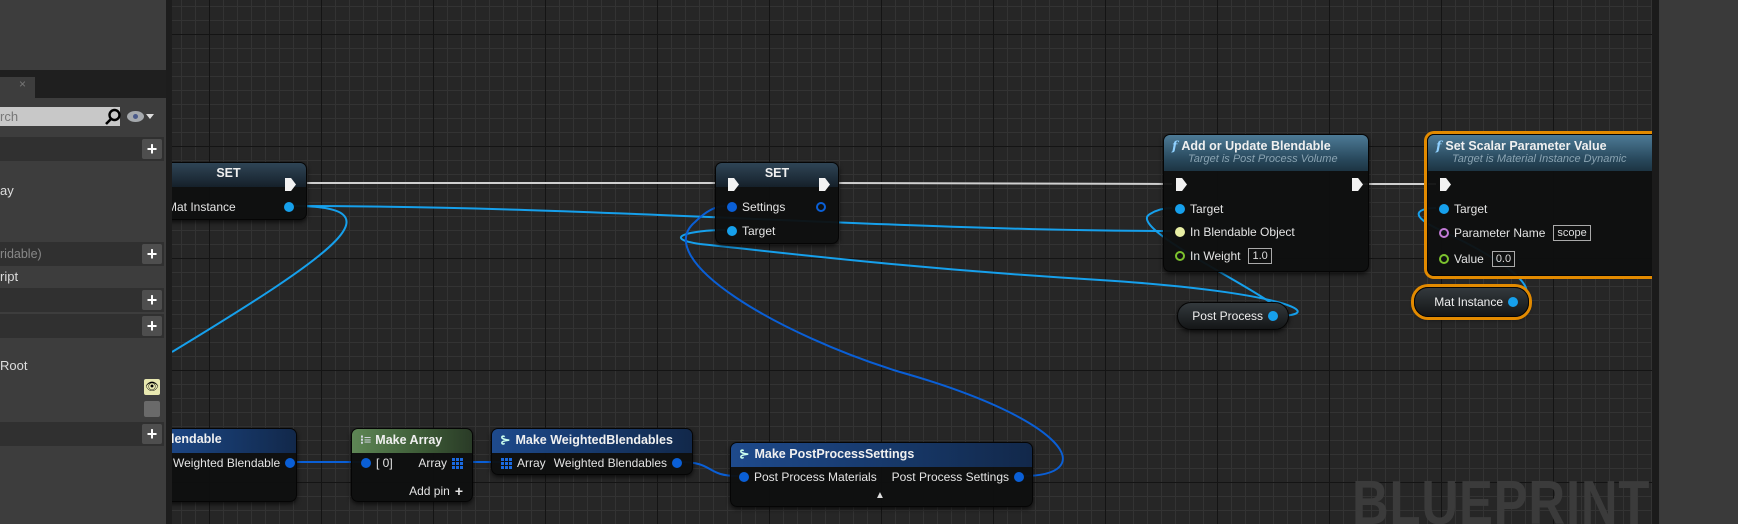 The height and width of the screenshot is (524, 1738). I want to click on weighted-blendable-out-pin, so click(290, 463).